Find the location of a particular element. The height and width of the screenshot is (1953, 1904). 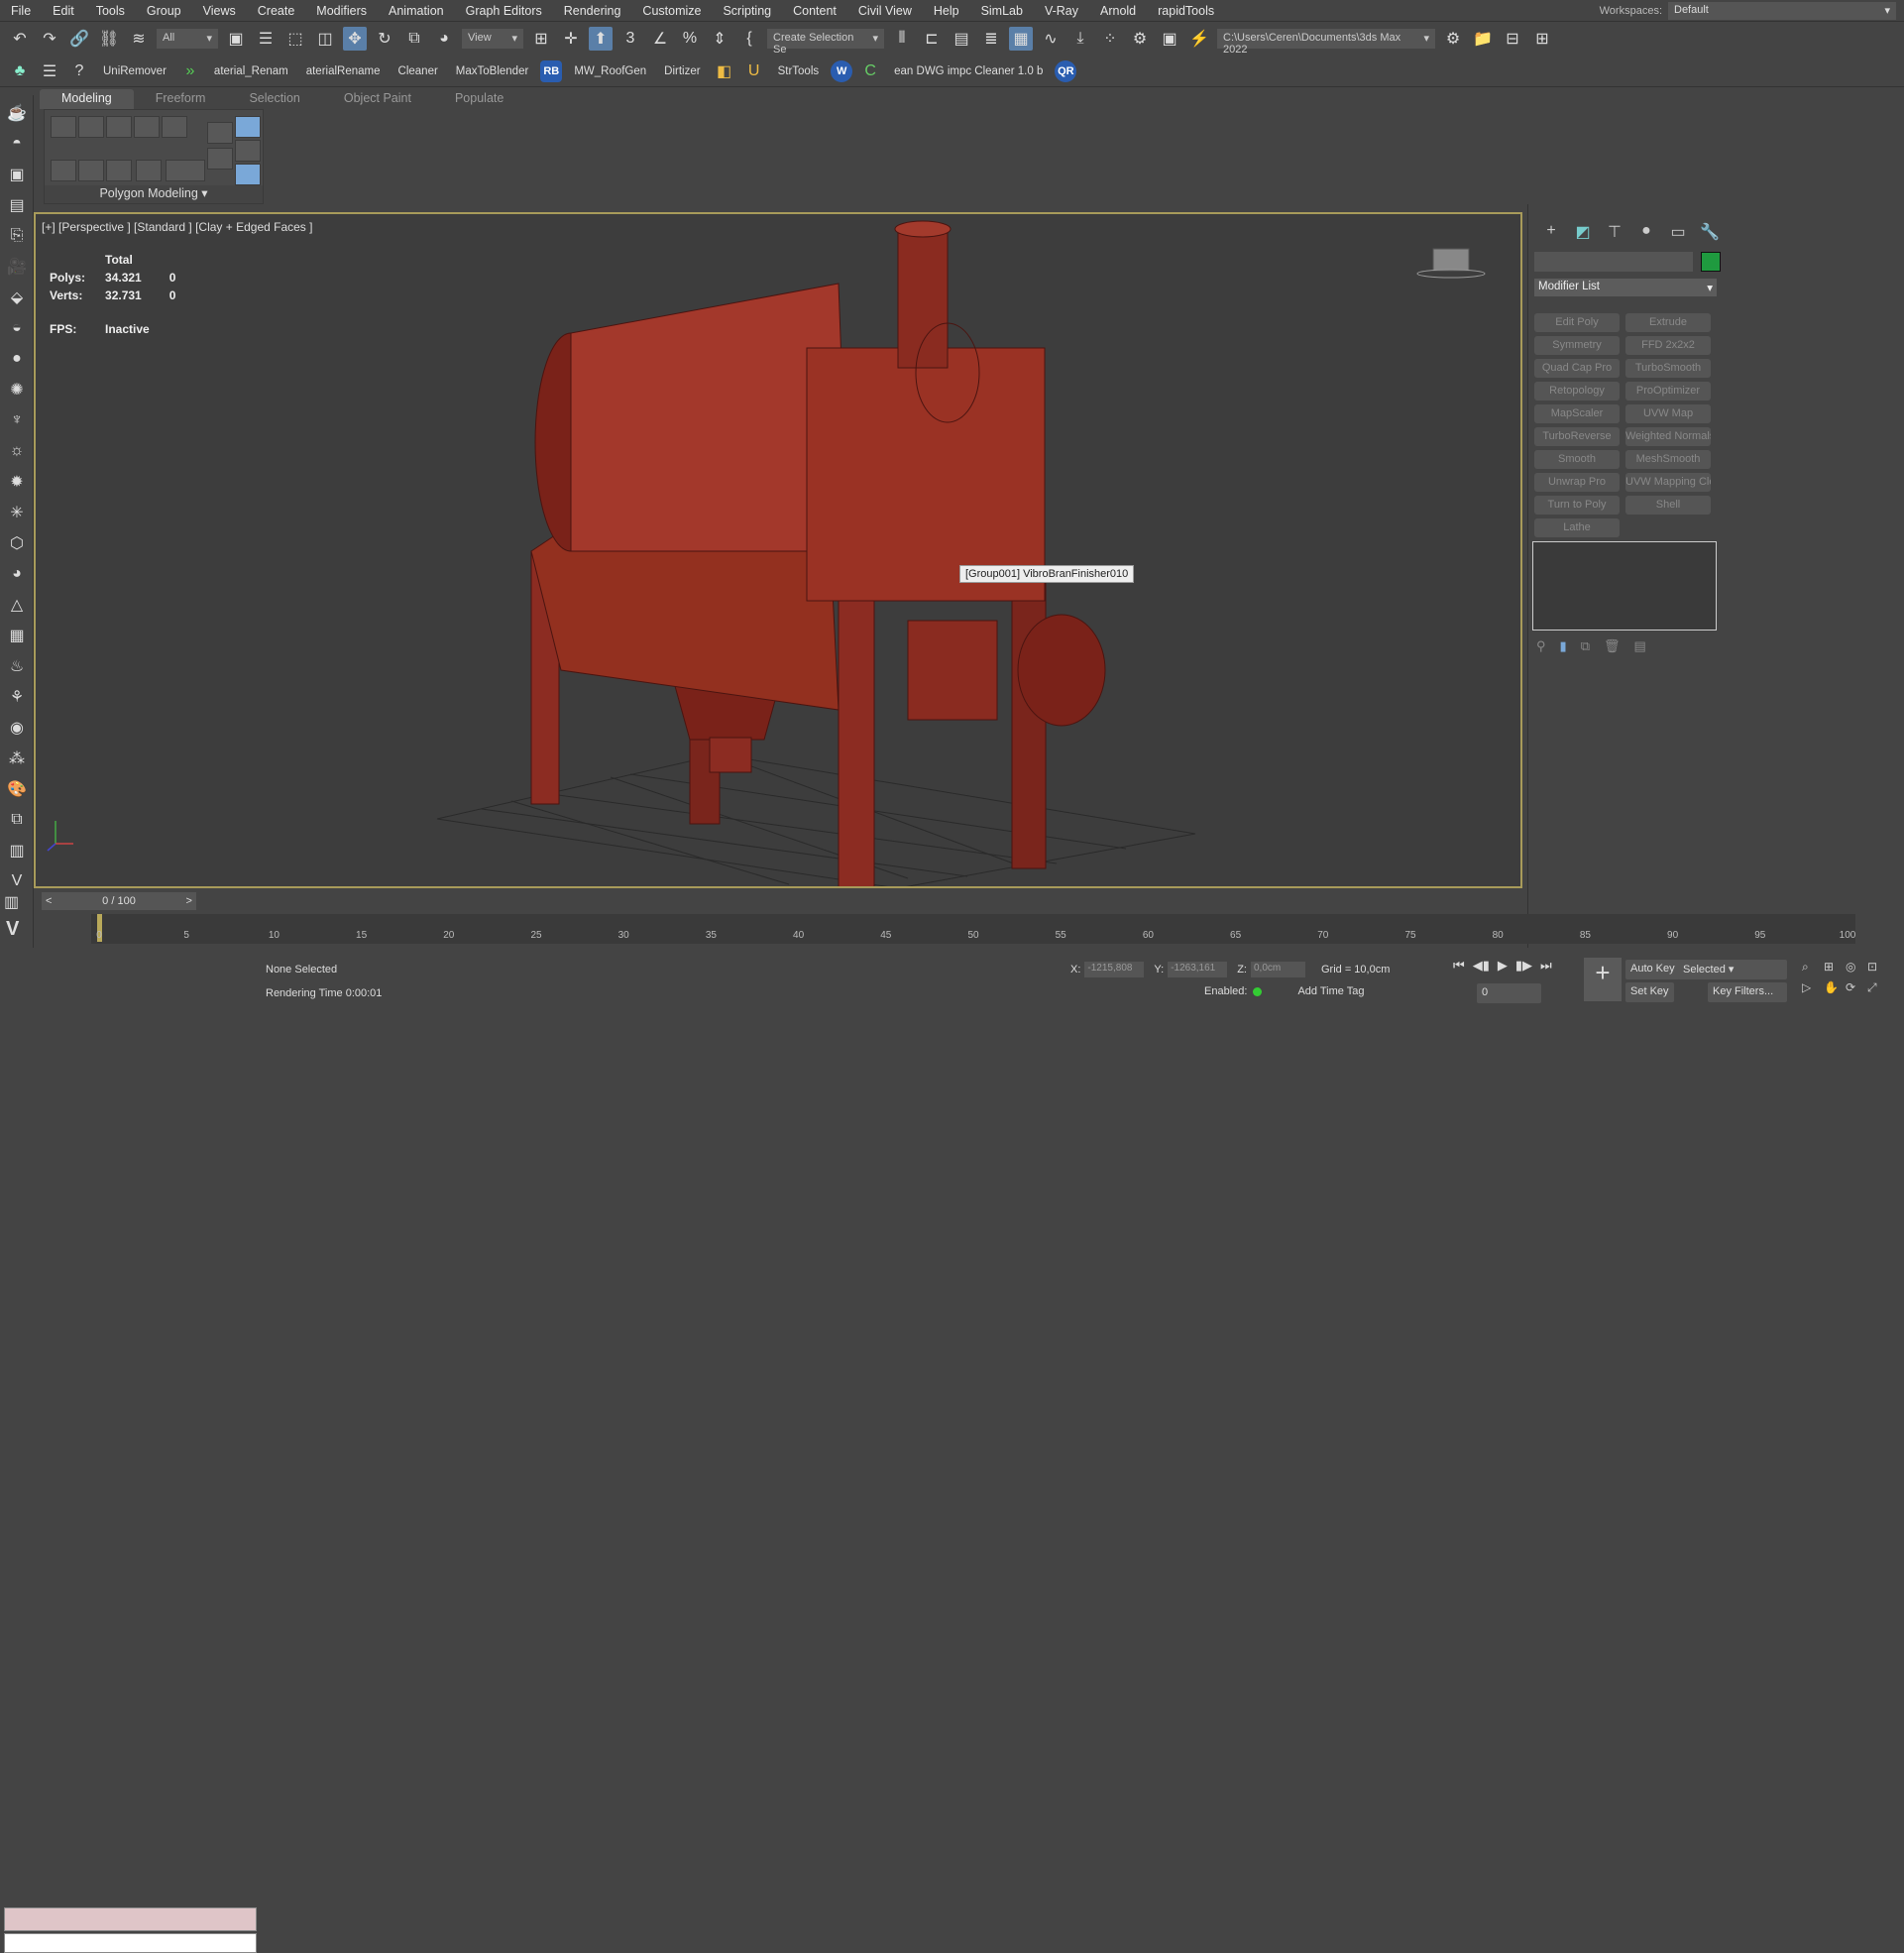

edit-named-selection-icon: { is located at coordinates (749, 39).